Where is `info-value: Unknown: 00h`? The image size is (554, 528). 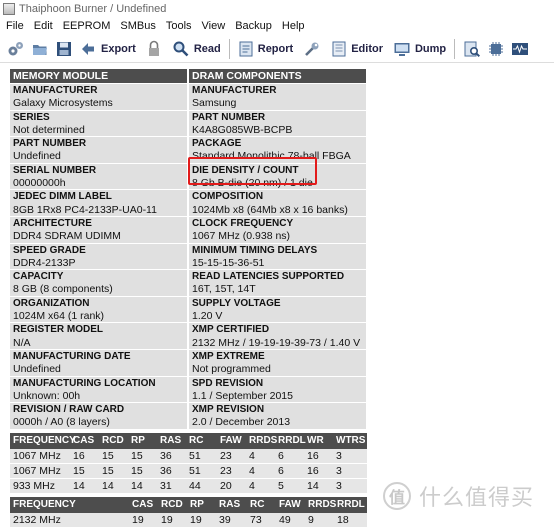
info-value: Unknown: 00h is located at coordinates (47, 395).